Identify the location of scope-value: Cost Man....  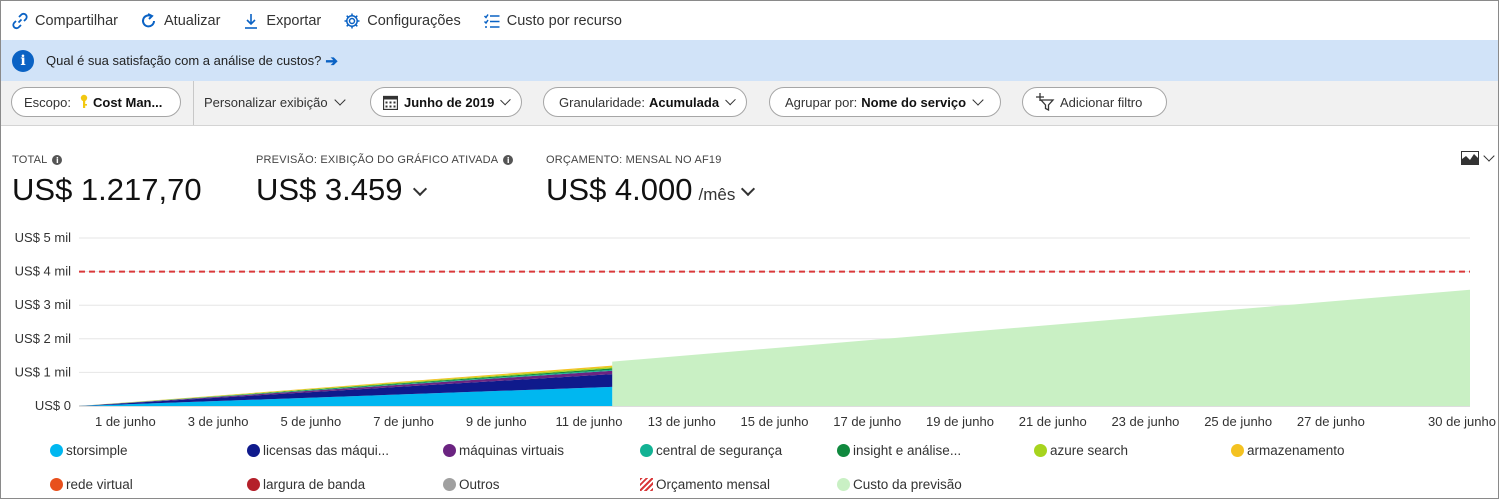
(127, 102).